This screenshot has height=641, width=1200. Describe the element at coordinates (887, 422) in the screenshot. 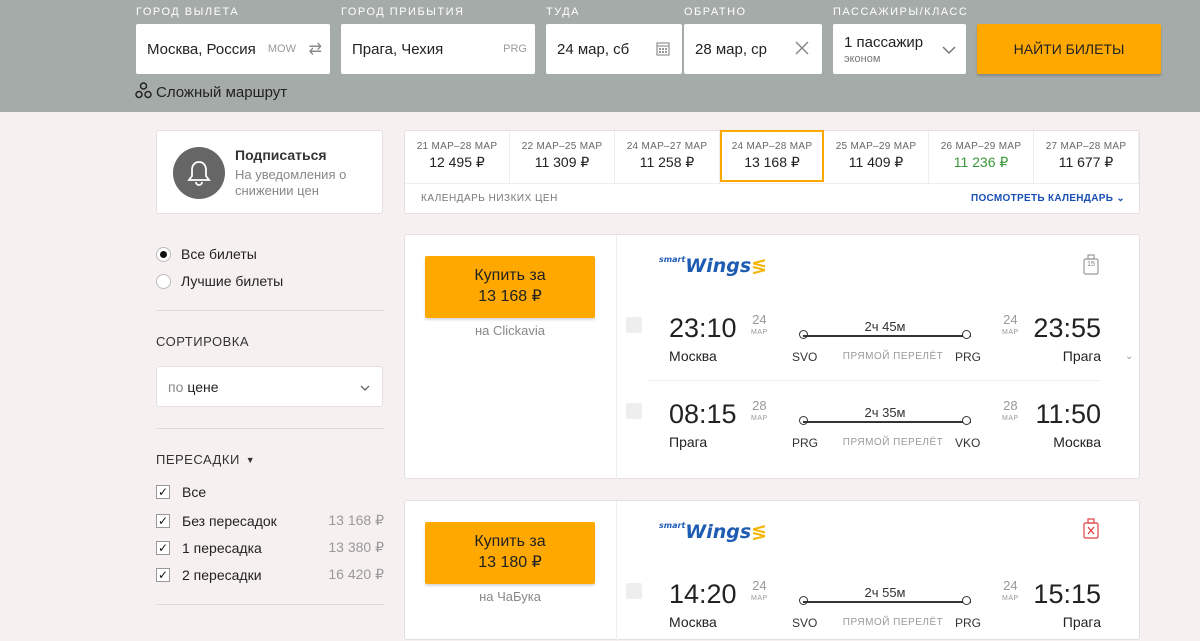

I see `route-line` at that location.